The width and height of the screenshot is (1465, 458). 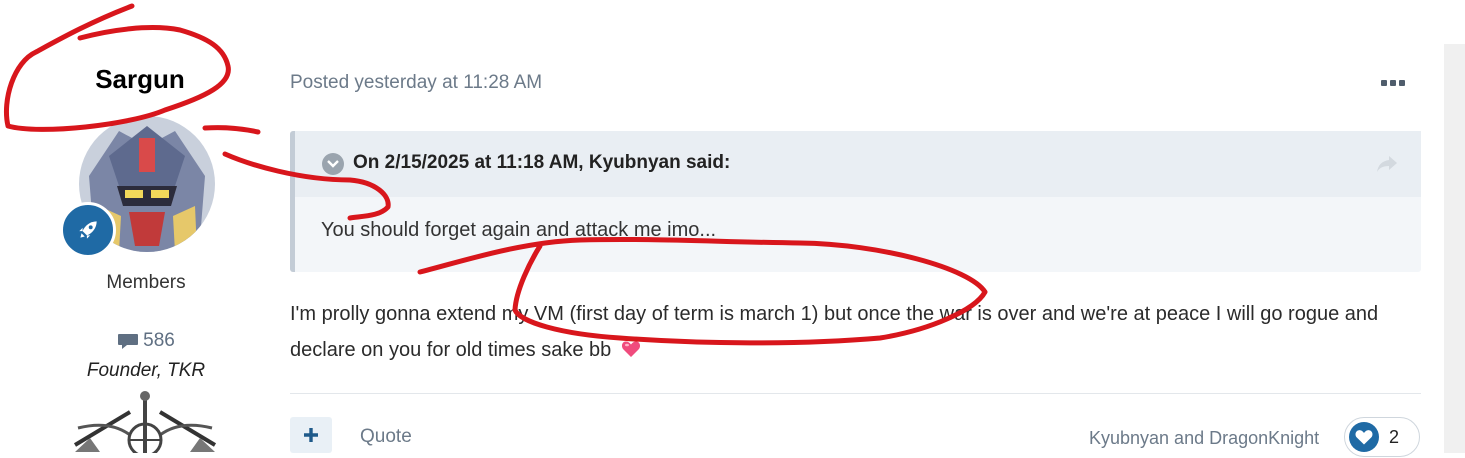 What do you see at coordinates (858, 164) in the screenshot?
I see `quote-header: On 2/15/2025 at 11:18 AM, Kyubnyan said:` at bounding box center [858, 164].